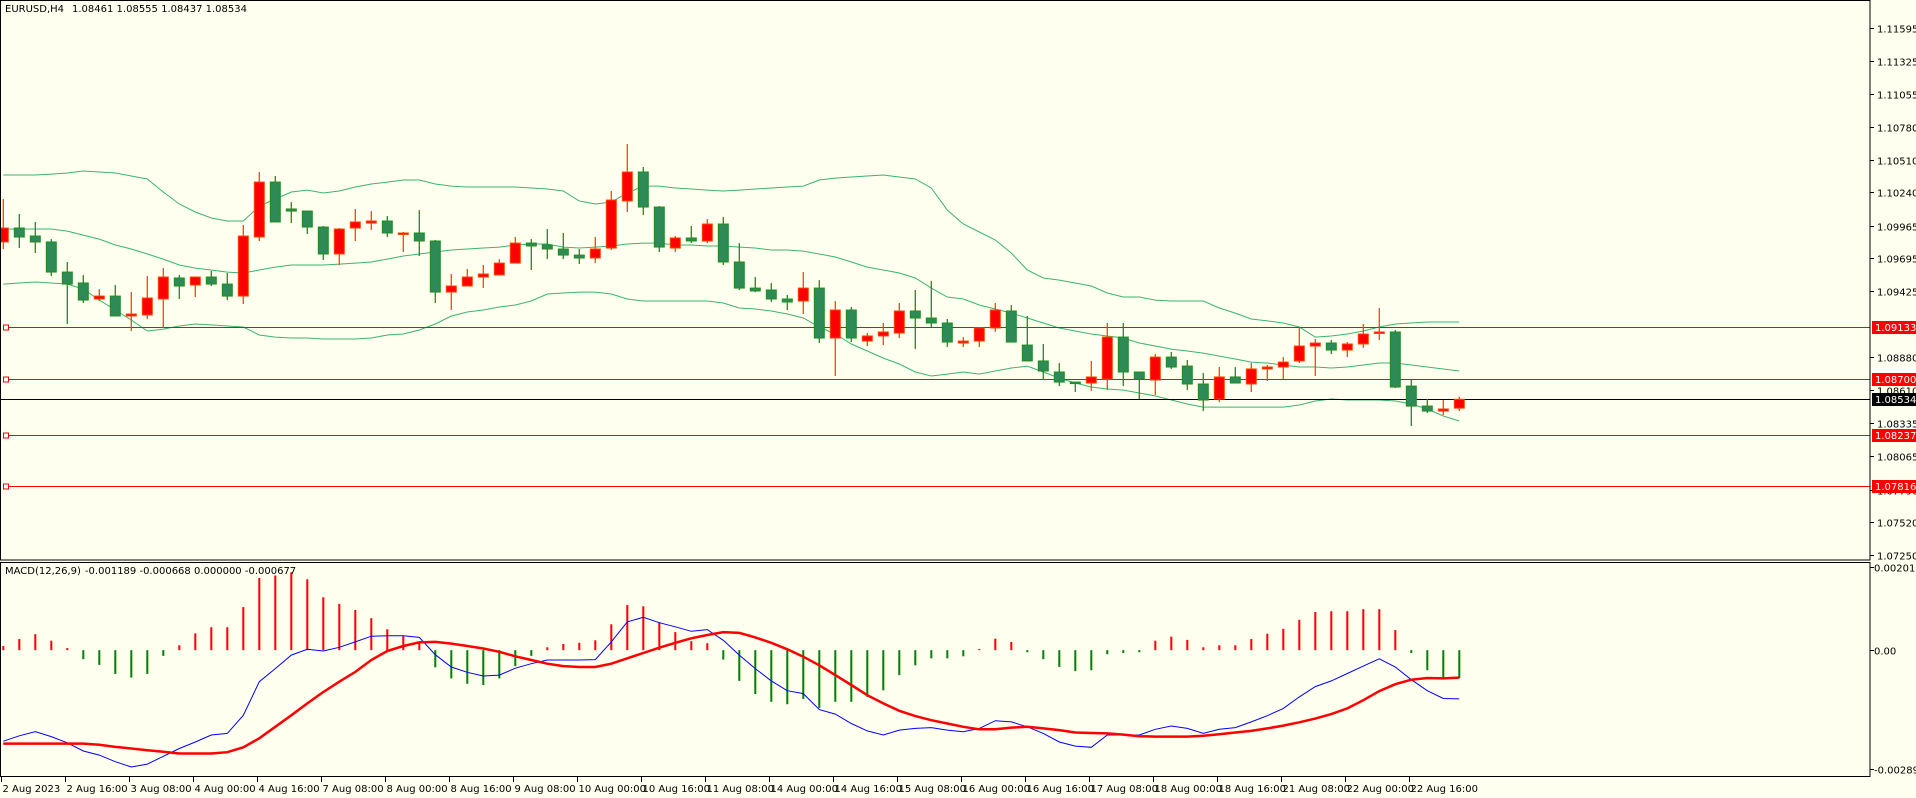 This screenshot has width=1916, height=798. I want to click on time-tick-label: 10 Aug 16:00, so click(676, 789).